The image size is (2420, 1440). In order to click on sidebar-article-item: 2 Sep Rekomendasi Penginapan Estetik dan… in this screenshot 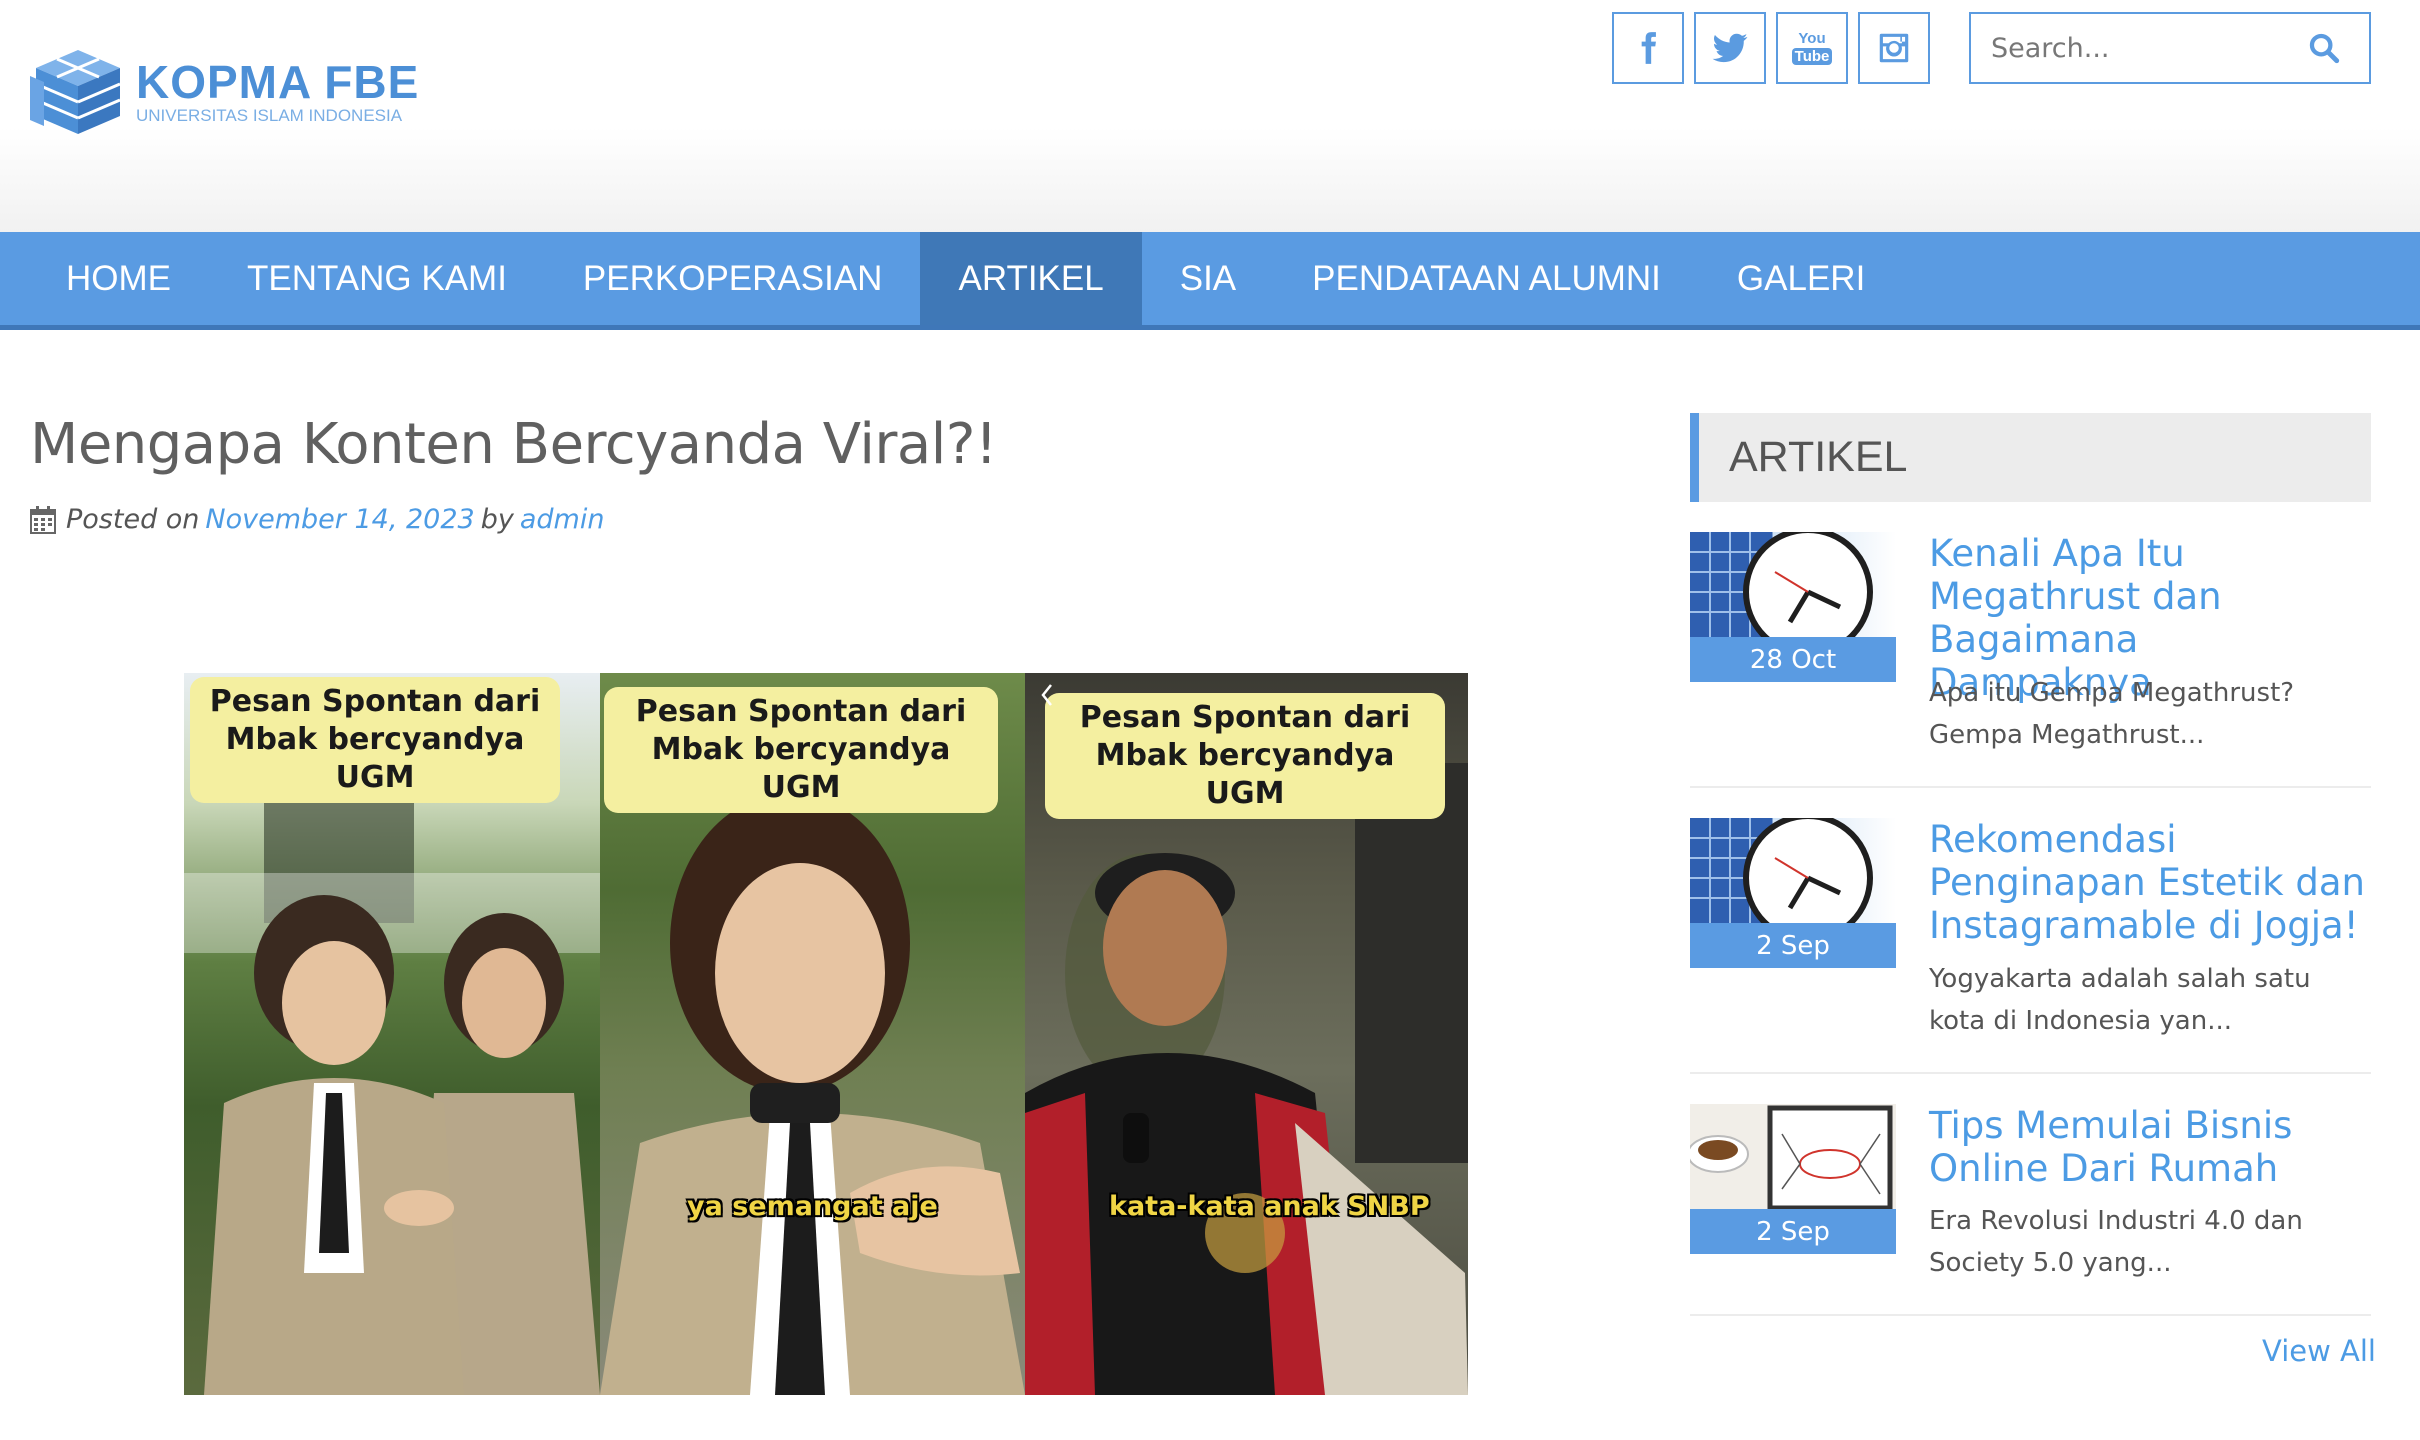, I will do `click(2030, 946)`.